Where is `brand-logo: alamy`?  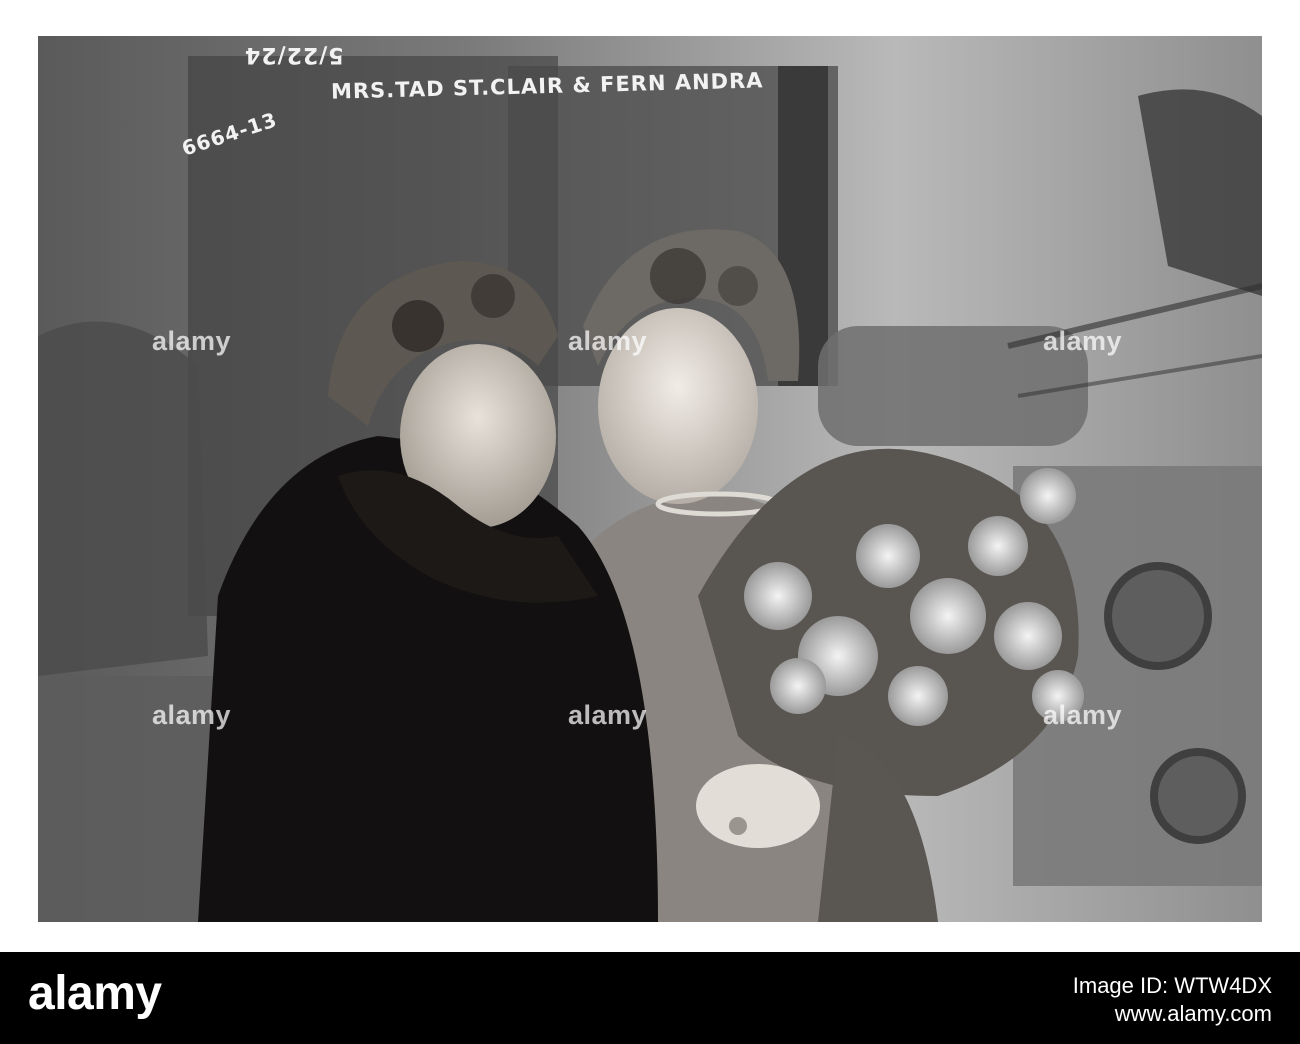 brand-logo: alamy is located at coordinates (95, 993).